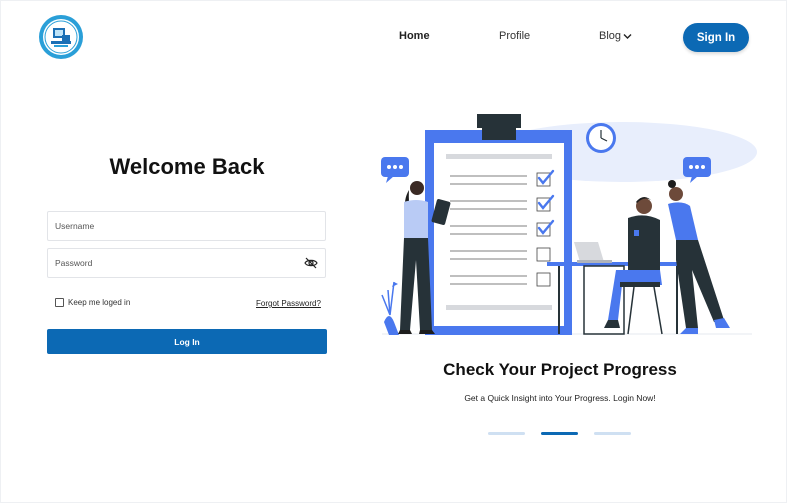  Describe the element at coordinates (627, 36) in the screenshot. I see `chevron-down-icon` at that location.